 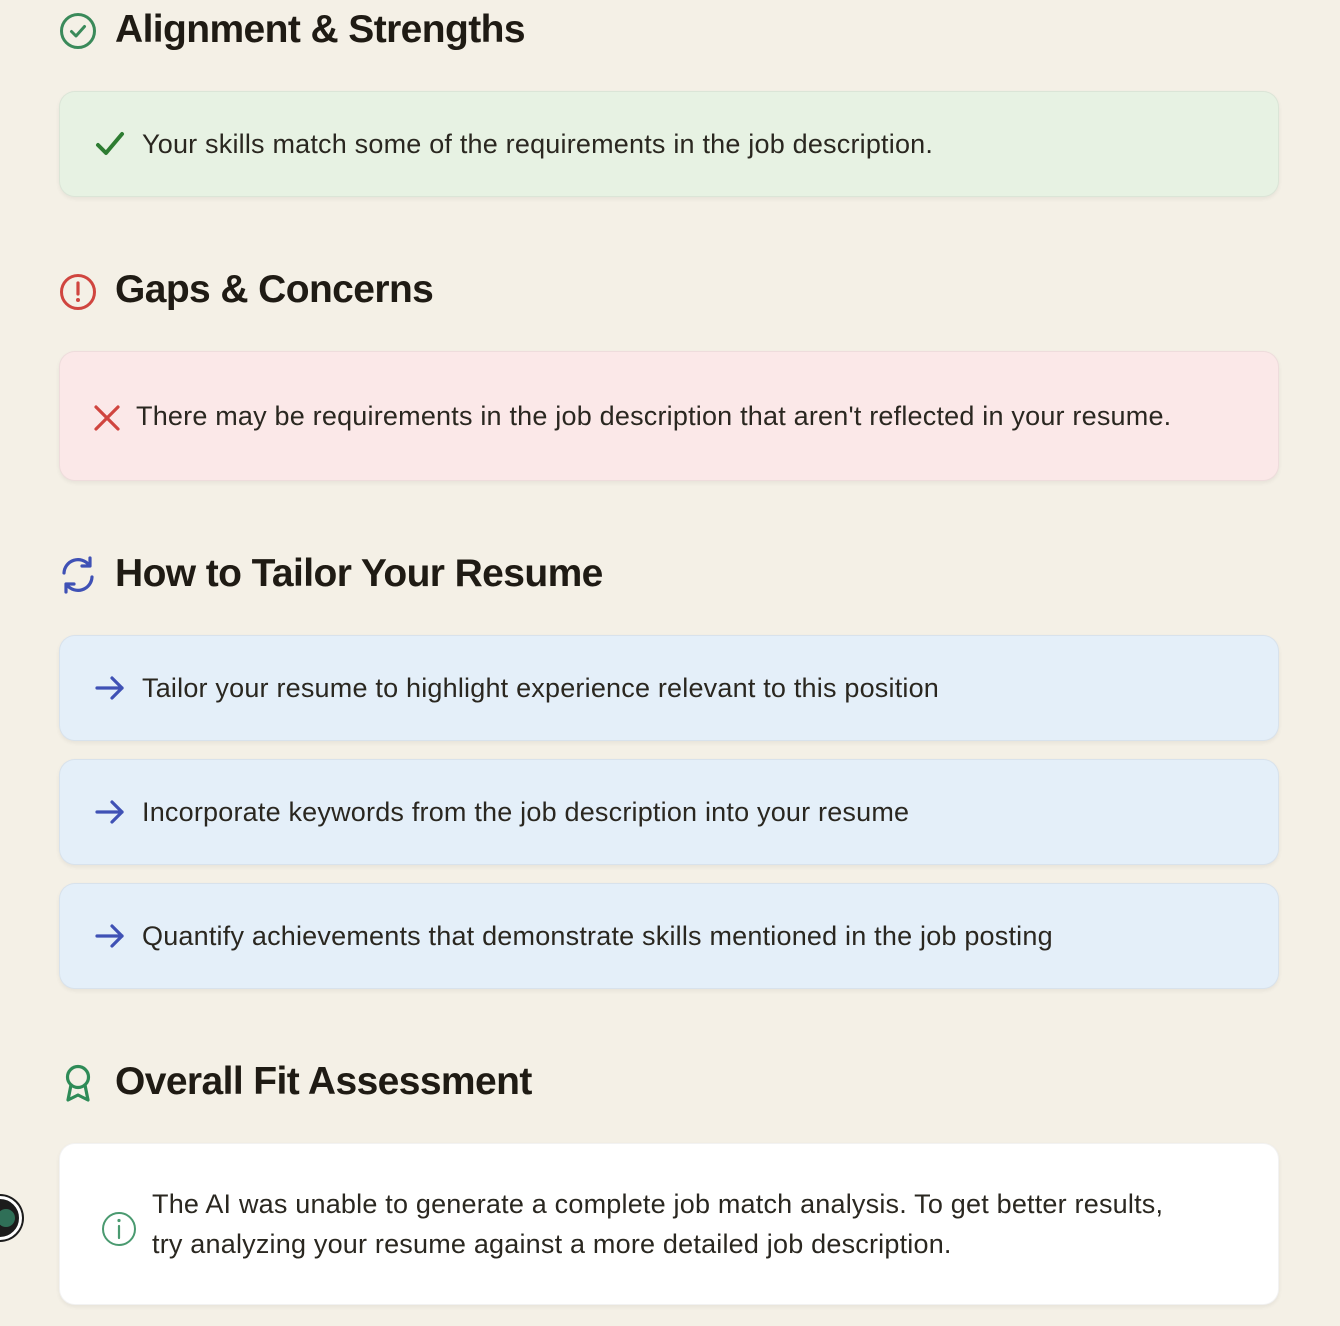 I want to click on info-circle-icon, so click(x=119, y=1229).